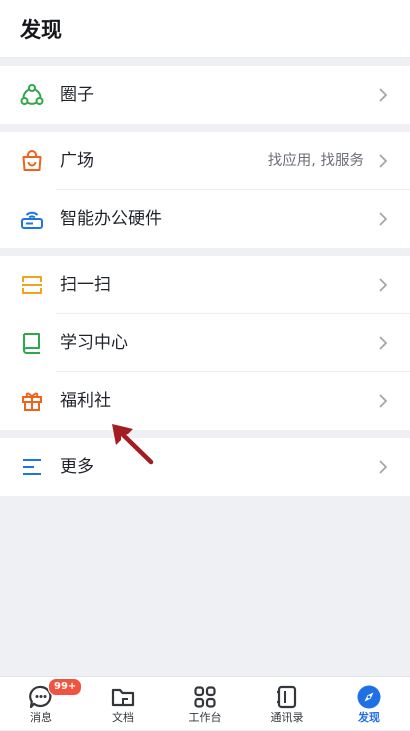 The height and width of the screenshot is (731, 410). Describe the element at coordinates (205, 29) in the screenshot. I see `page-header: 发现` at that location.